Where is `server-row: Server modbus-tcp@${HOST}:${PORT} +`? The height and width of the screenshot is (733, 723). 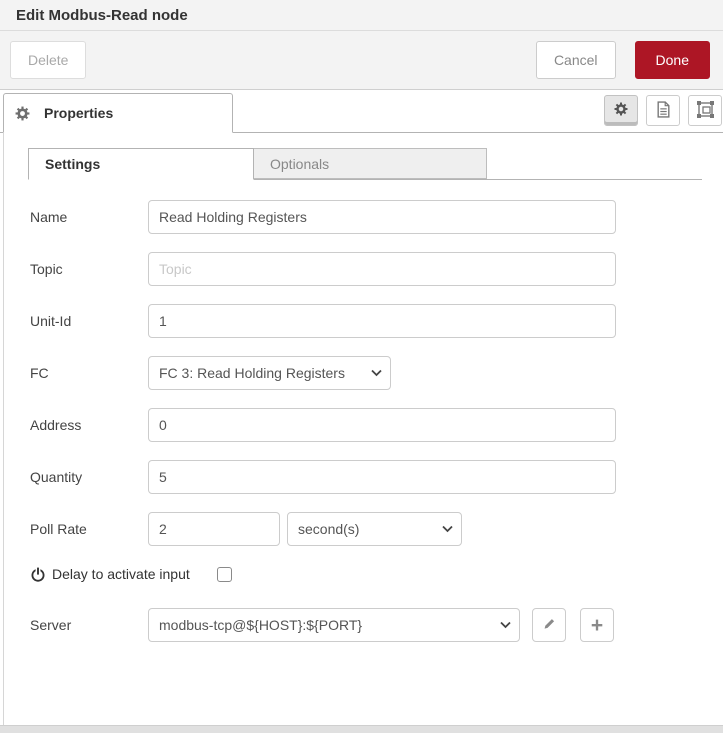 server-row: Server modbus-tcp@${HOST}:${PORT} + is located at coordinates (376, 625).